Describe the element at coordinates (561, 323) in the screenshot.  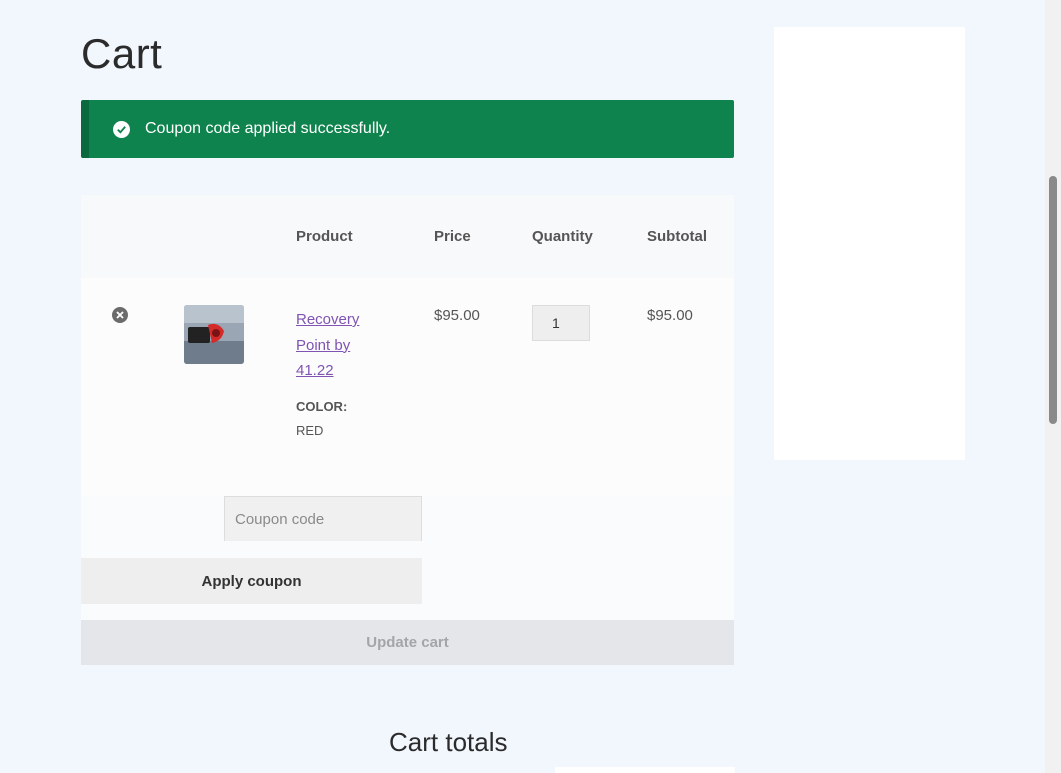
I see `quantity-input: 1` at that location.